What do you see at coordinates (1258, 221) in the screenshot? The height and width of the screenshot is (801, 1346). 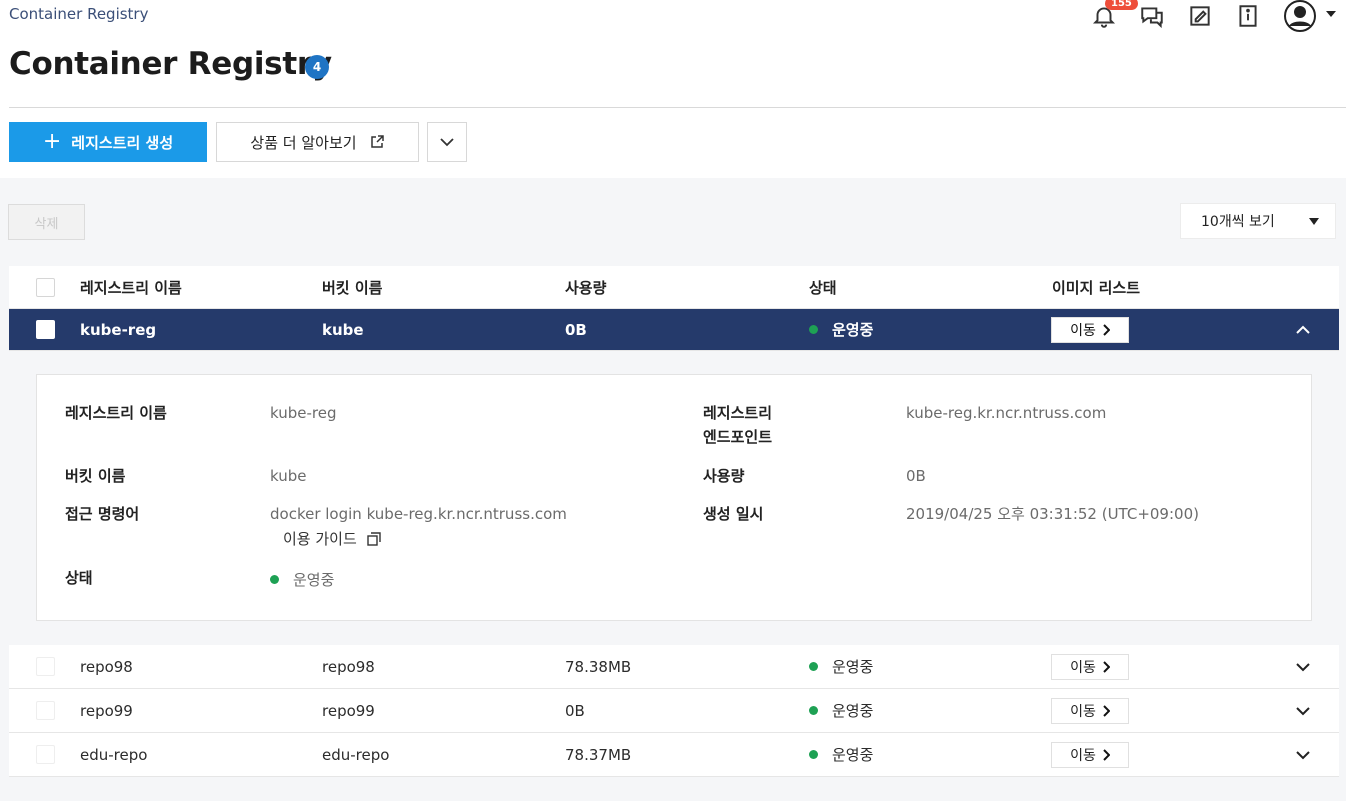 I see `per-page-select: 10개씩 보기` at bounding box center [1258, 221].